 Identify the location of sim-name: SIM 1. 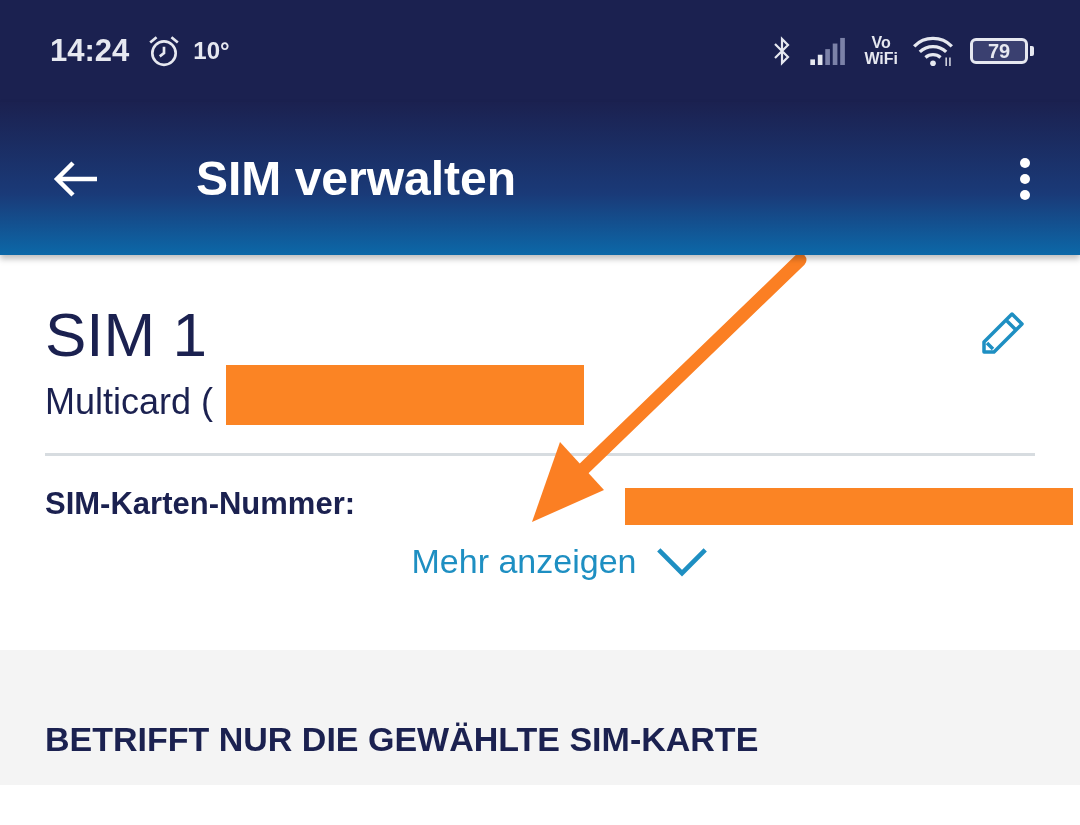
(126, 335).